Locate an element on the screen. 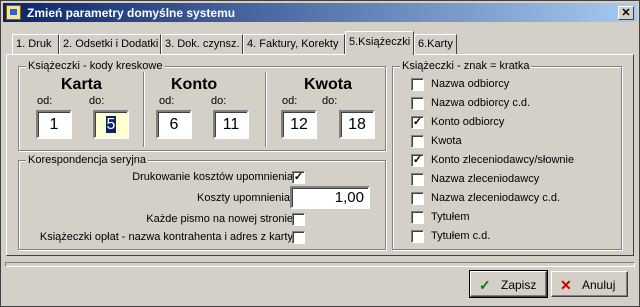  title-bar: Zmień parametry domyślne systemu ✕ is located at coordinates (320, 12).